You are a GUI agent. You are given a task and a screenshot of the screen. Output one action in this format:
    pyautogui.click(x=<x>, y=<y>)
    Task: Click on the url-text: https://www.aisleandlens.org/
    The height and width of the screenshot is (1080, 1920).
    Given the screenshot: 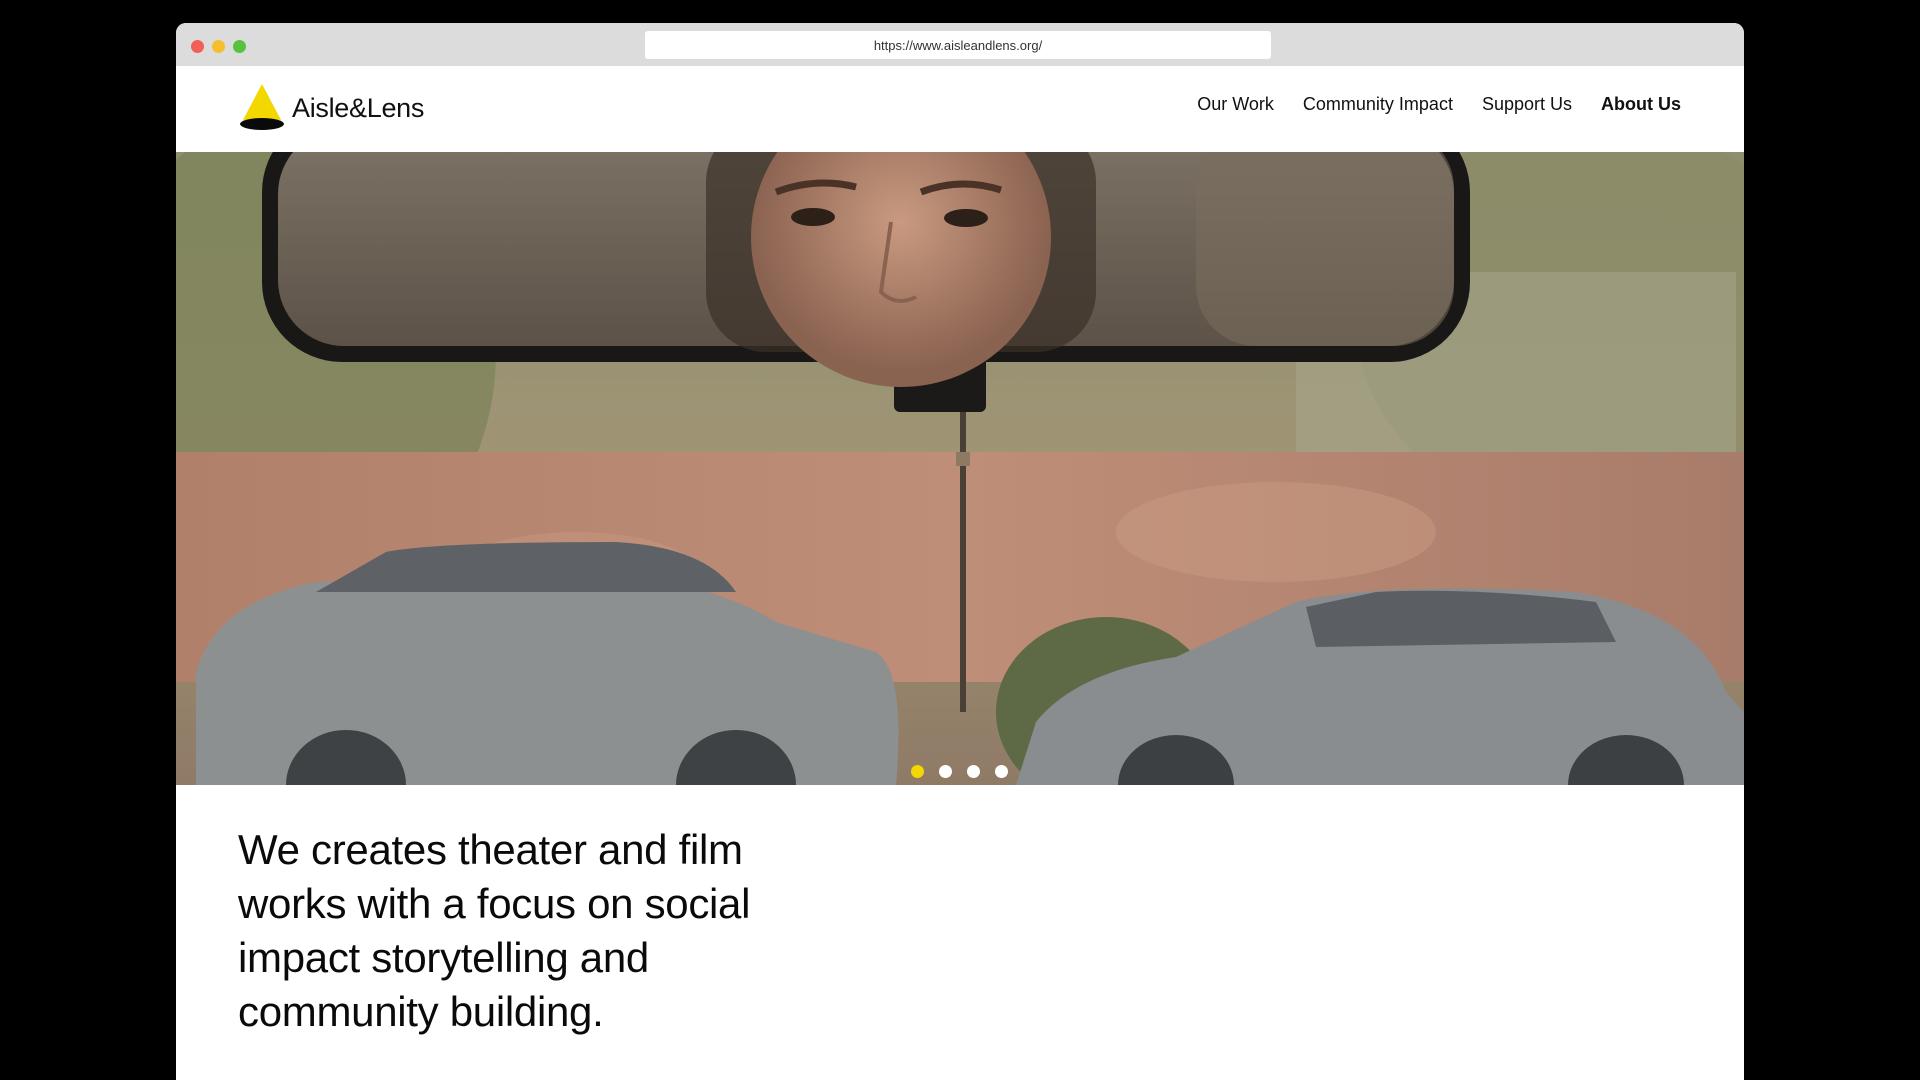 What is the action you would take?
    pyautogui.click(x=958, y=45)
    